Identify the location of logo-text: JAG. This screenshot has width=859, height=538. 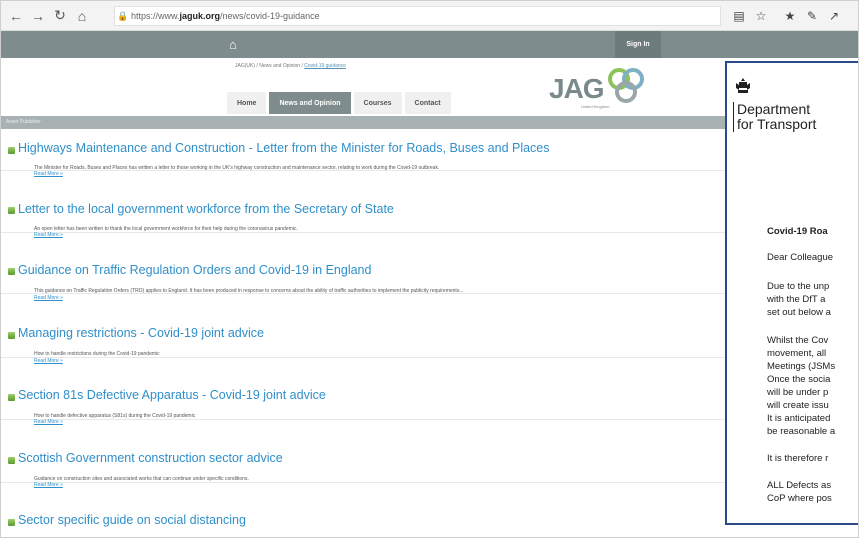
(577, 88).